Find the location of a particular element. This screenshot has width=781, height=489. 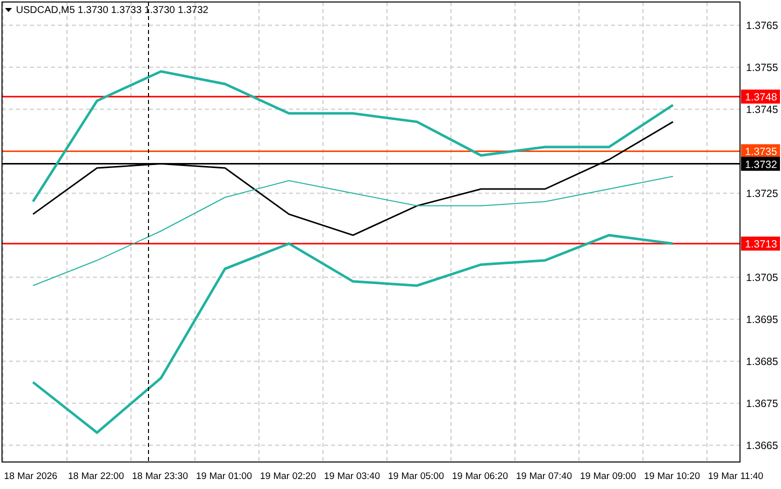

price-axis-label: 1.3725 is located at coordinates (762, 194).